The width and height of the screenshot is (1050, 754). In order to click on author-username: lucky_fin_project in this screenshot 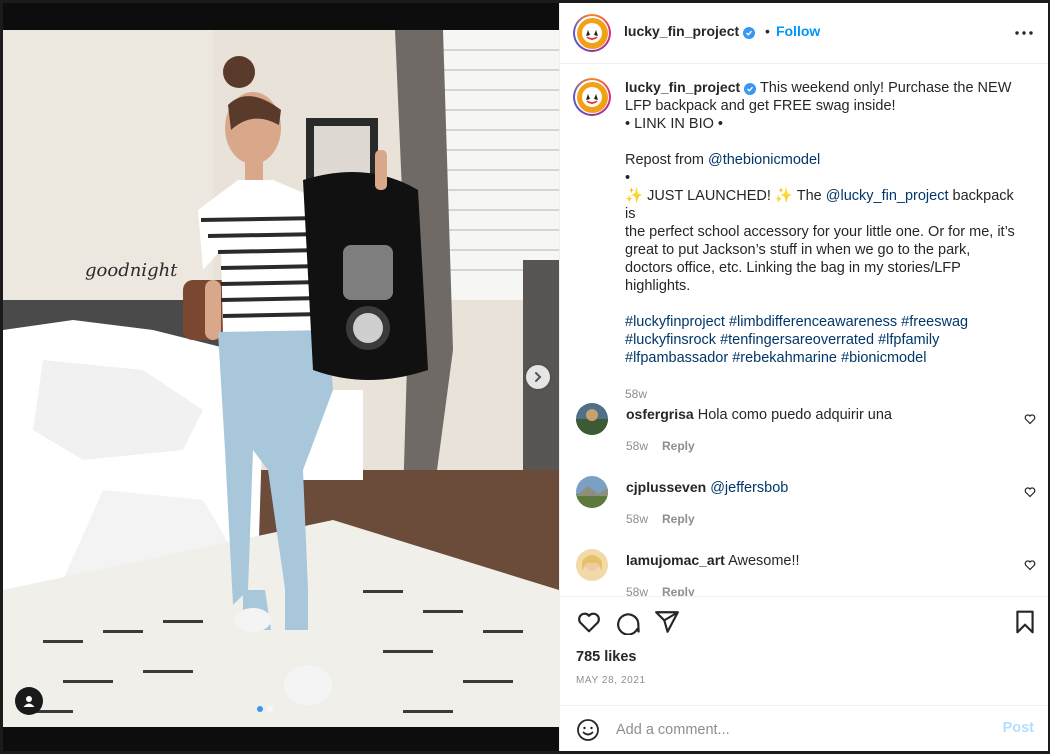, I will do `click(681, 31)`.